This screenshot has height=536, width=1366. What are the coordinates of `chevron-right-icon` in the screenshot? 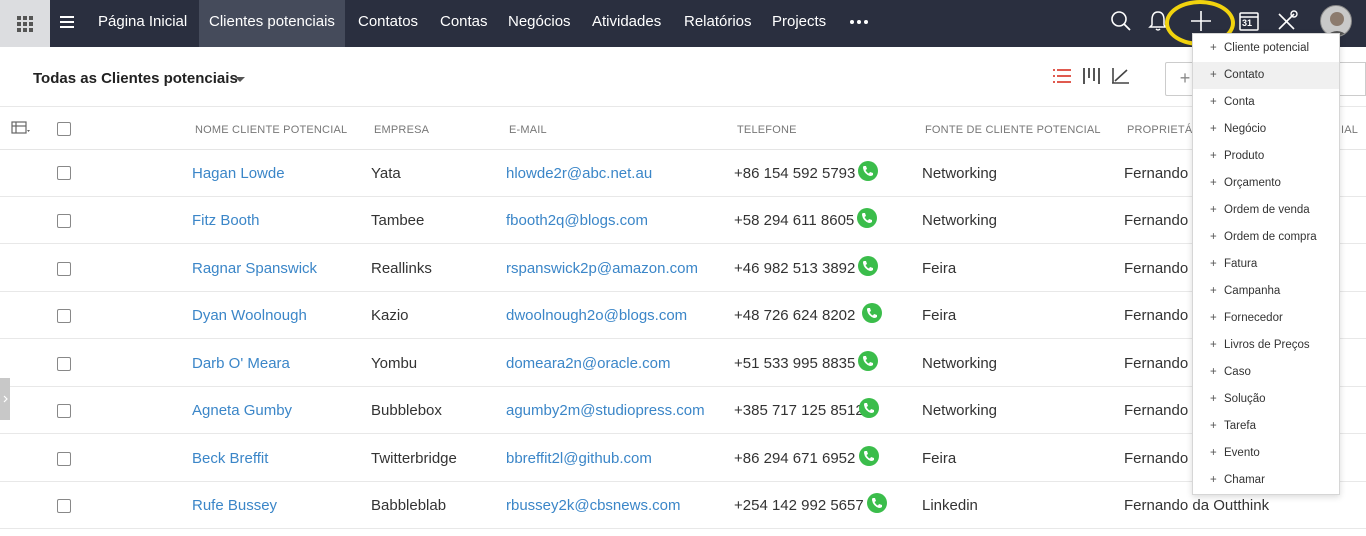 It's located at (5, 399).